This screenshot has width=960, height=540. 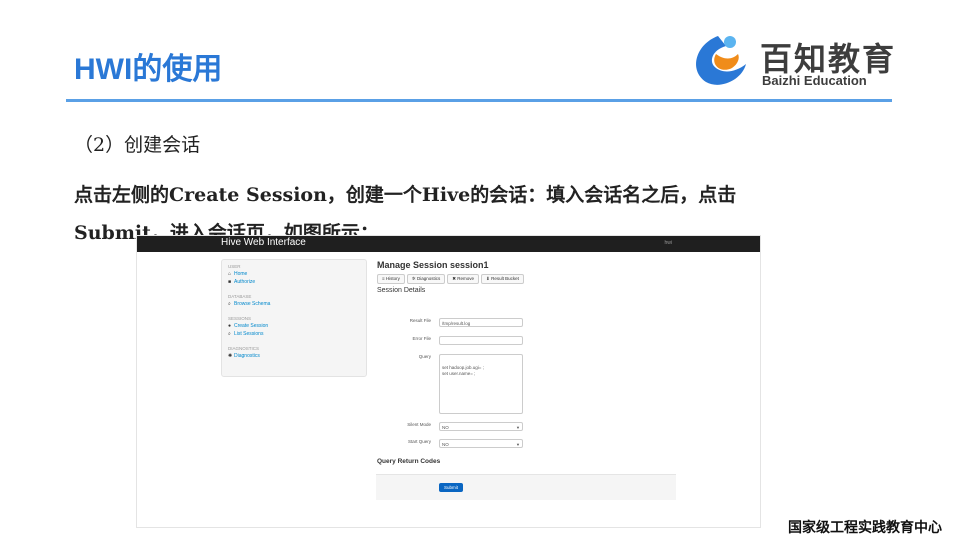 What do you see at coordinates (244, 348) in the screenshot?
I see `sidebar-heading: DIAGNOSTICS` at bounding box center [244, 348].